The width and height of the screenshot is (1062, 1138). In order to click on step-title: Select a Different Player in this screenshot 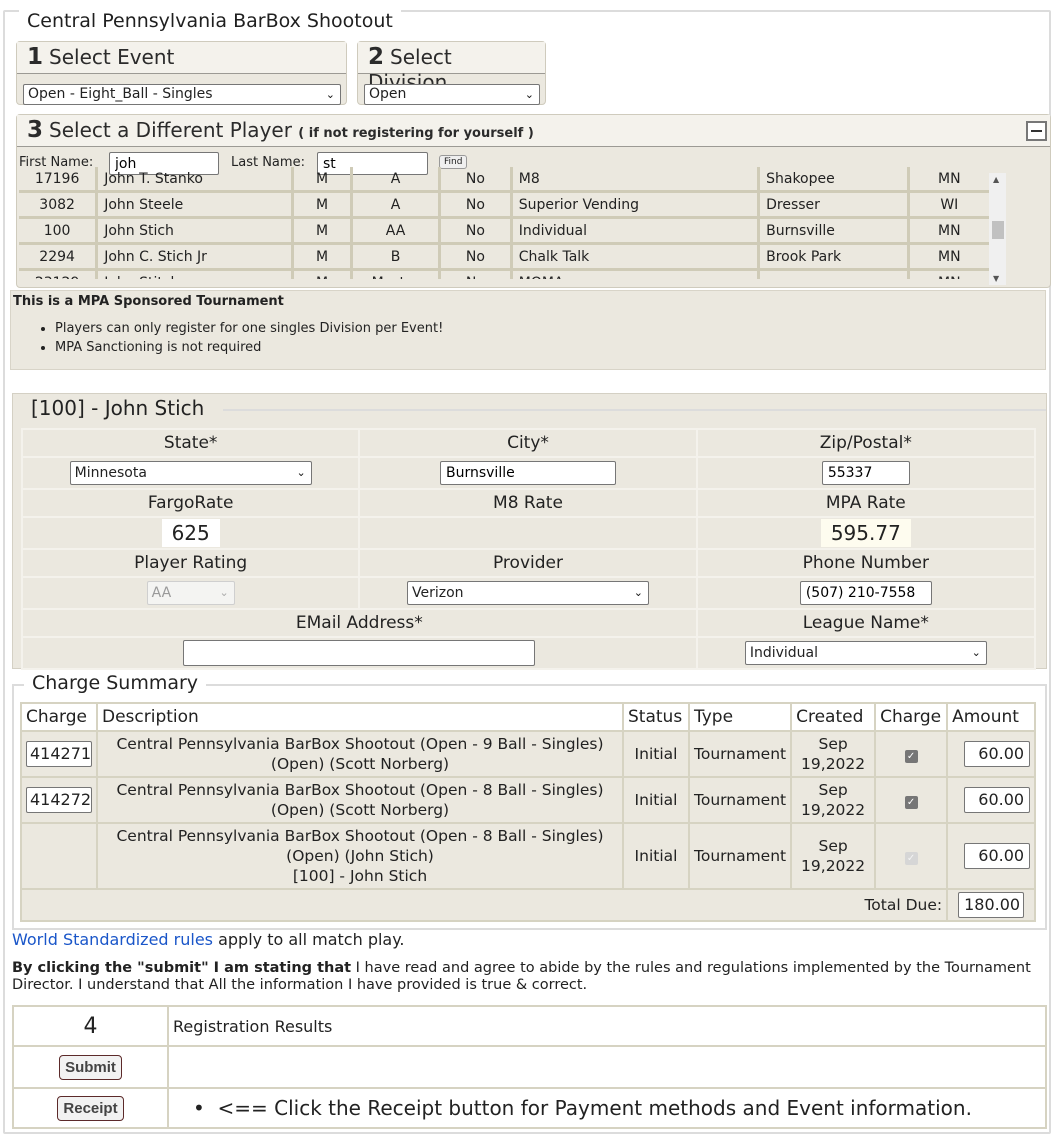, I will do `click(170, 130)`.